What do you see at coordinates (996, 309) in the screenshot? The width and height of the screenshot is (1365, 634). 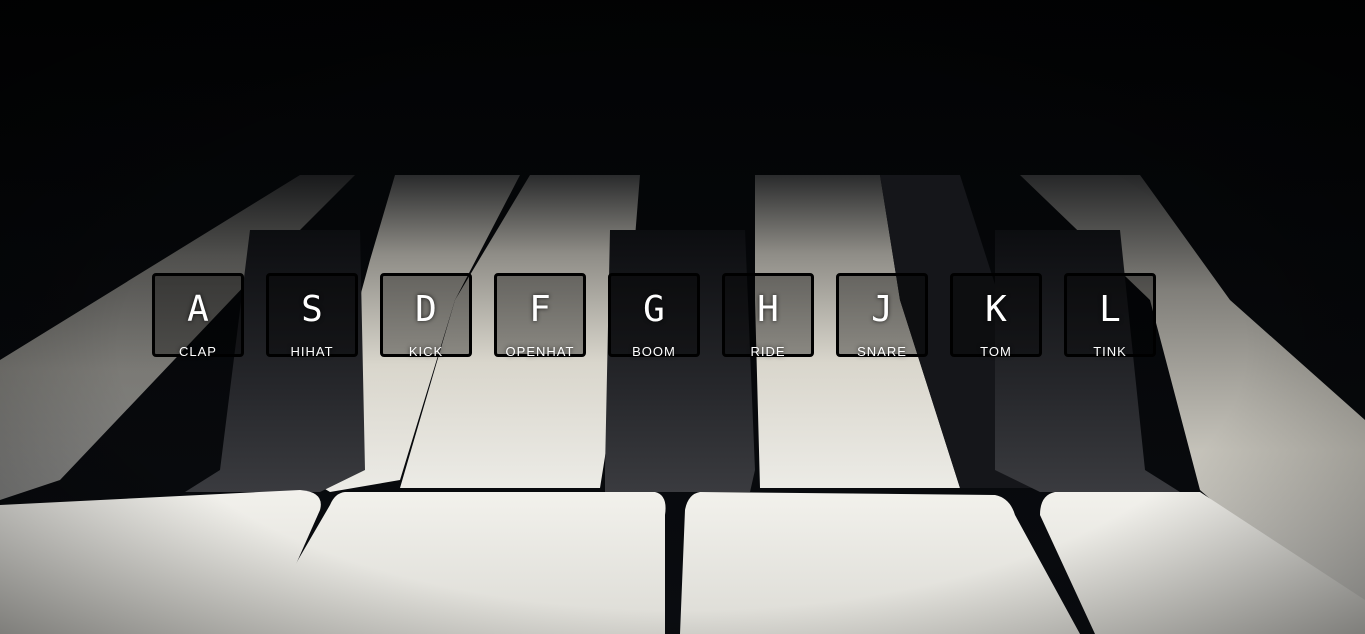 I see `key-letter: K` at bounding box center [996, 309].